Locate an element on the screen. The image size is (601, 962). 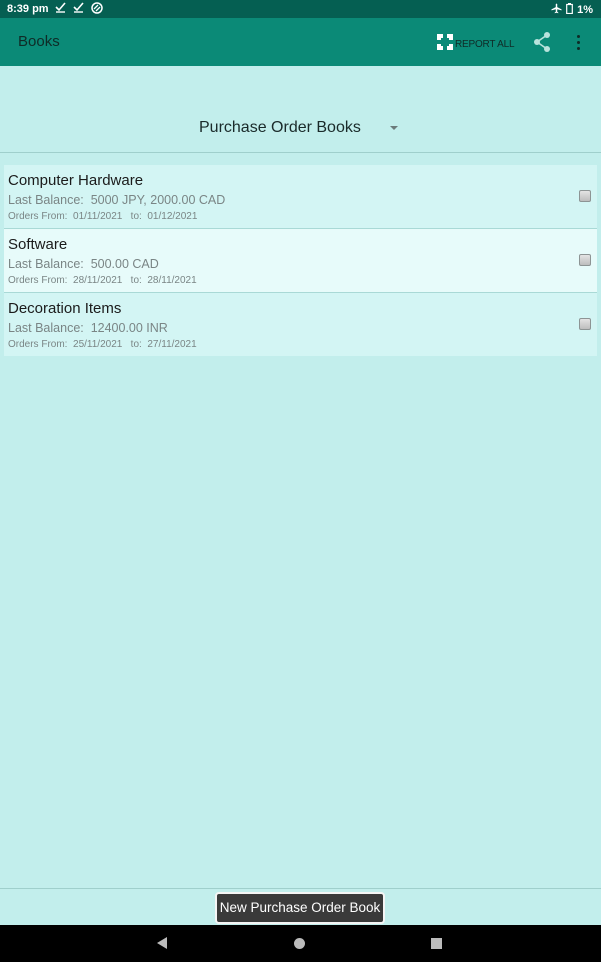
app-bar: Books REPORT ALL is located at coordinates (300, 42).